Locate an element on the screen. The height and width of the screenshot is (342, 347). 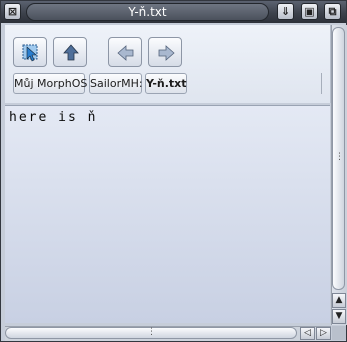
close-window-button: ⊠ is located at coordinates (12, 11).